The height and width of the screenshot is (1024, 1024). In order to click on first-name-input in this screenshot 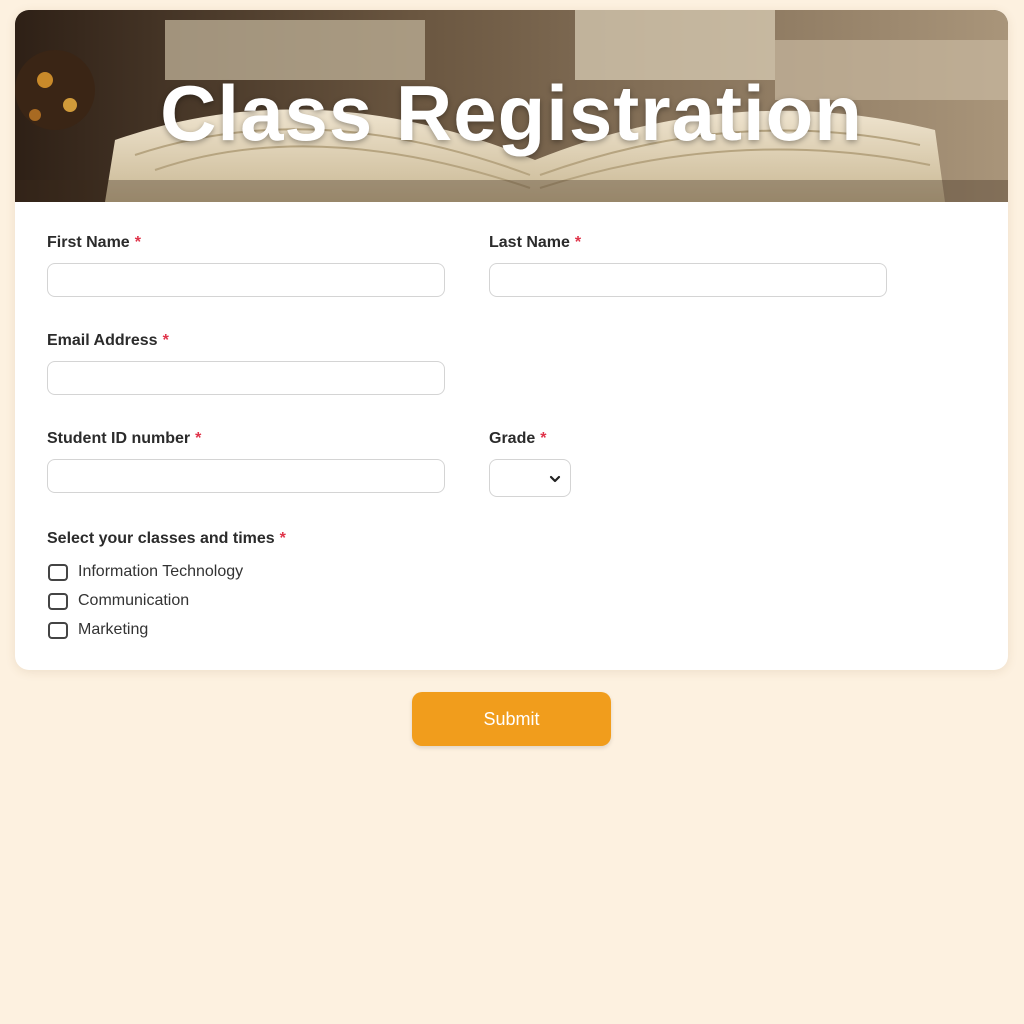, I will do `click(246, 280)`.